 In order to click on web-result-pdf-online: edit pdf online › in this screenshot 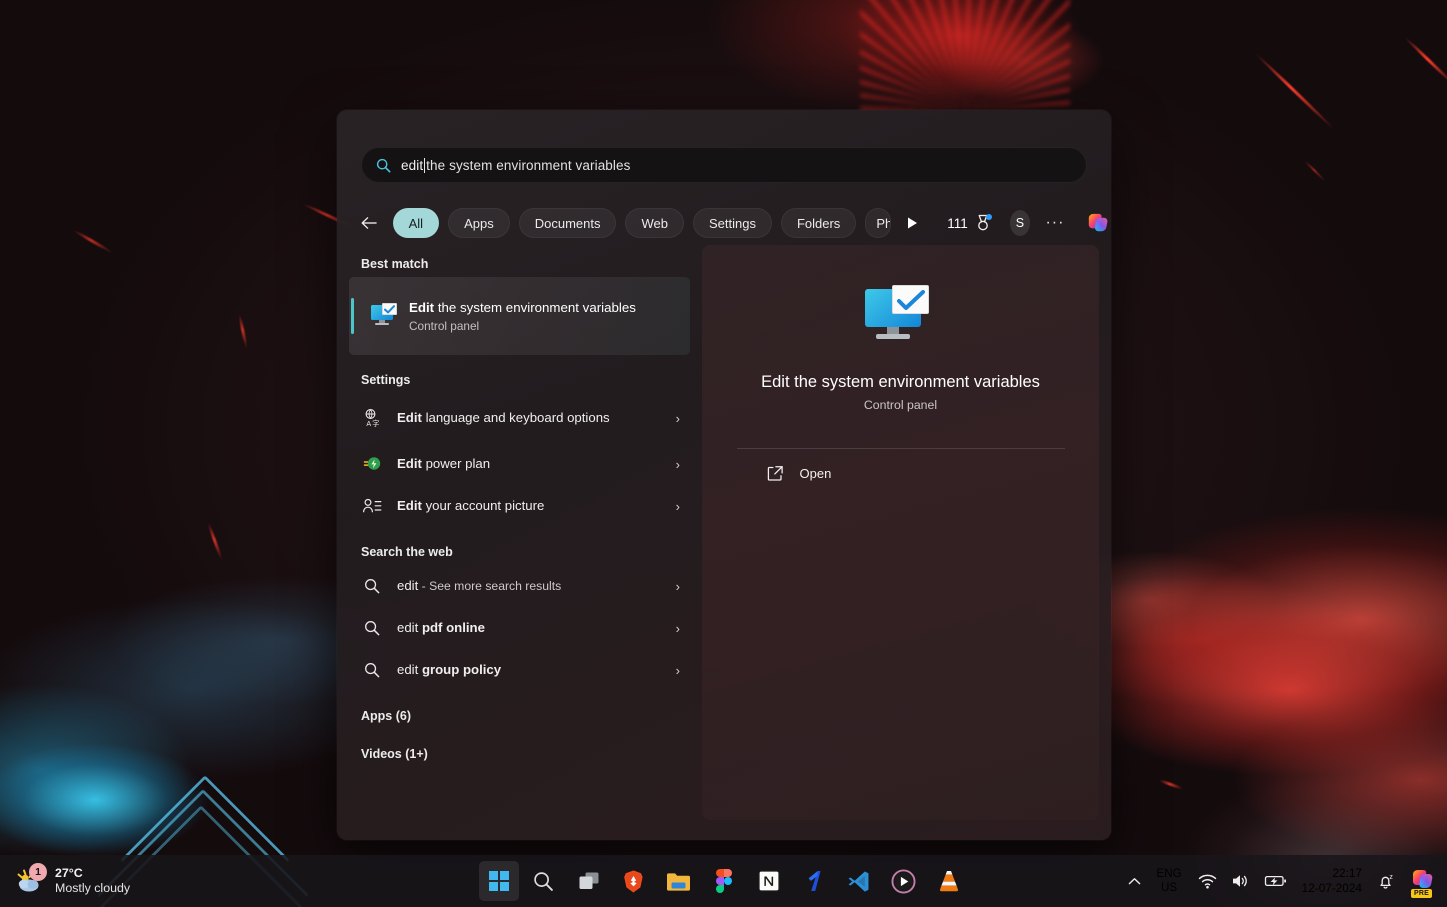, I will do `click(519, 628)`.